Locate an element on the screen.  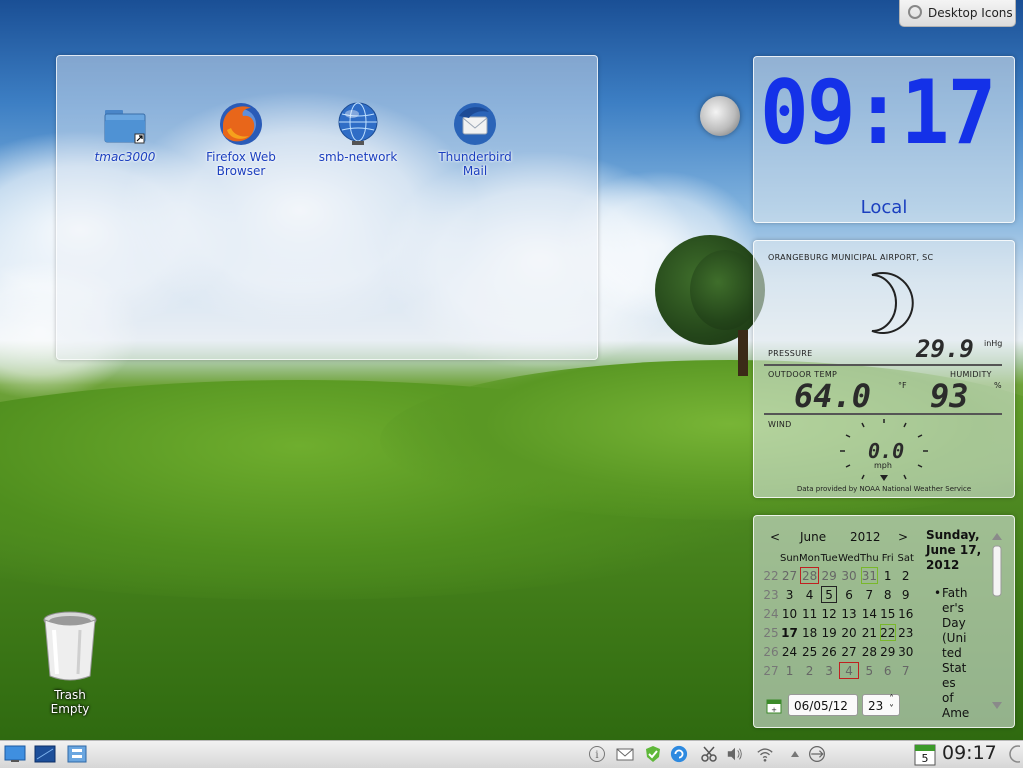
calendar-day-today: 5 is located at coordinates (829, 594).